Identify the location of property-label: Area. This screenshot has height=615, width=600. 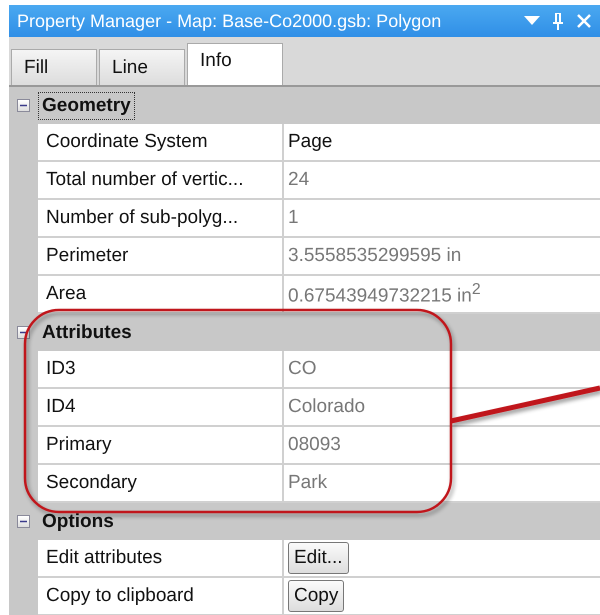
(160, 295).